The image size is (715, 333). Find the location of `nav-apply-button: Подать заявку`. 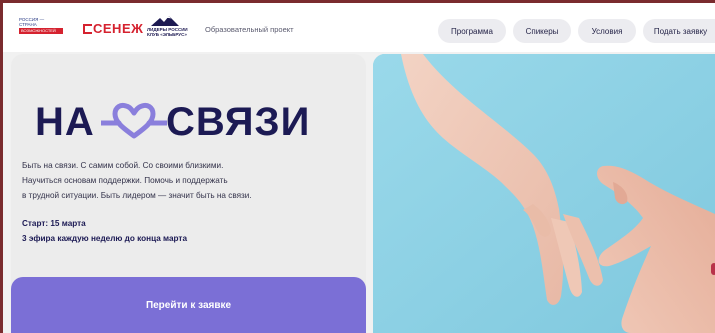

nav-apply-button: Подать заявку is located at coordinates (679, 31).